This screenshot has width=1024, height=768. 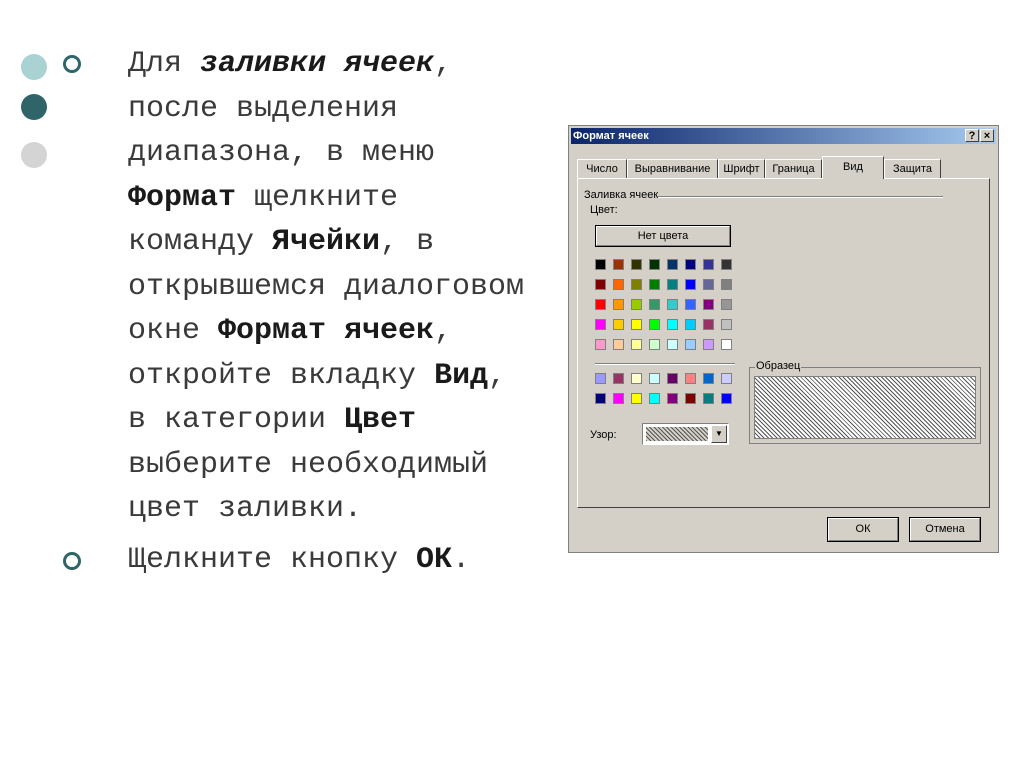 What do you see at coordinates (182, 197) in the screenshot?
I see `bold-text: Формат` at bounding box center [182, 197].